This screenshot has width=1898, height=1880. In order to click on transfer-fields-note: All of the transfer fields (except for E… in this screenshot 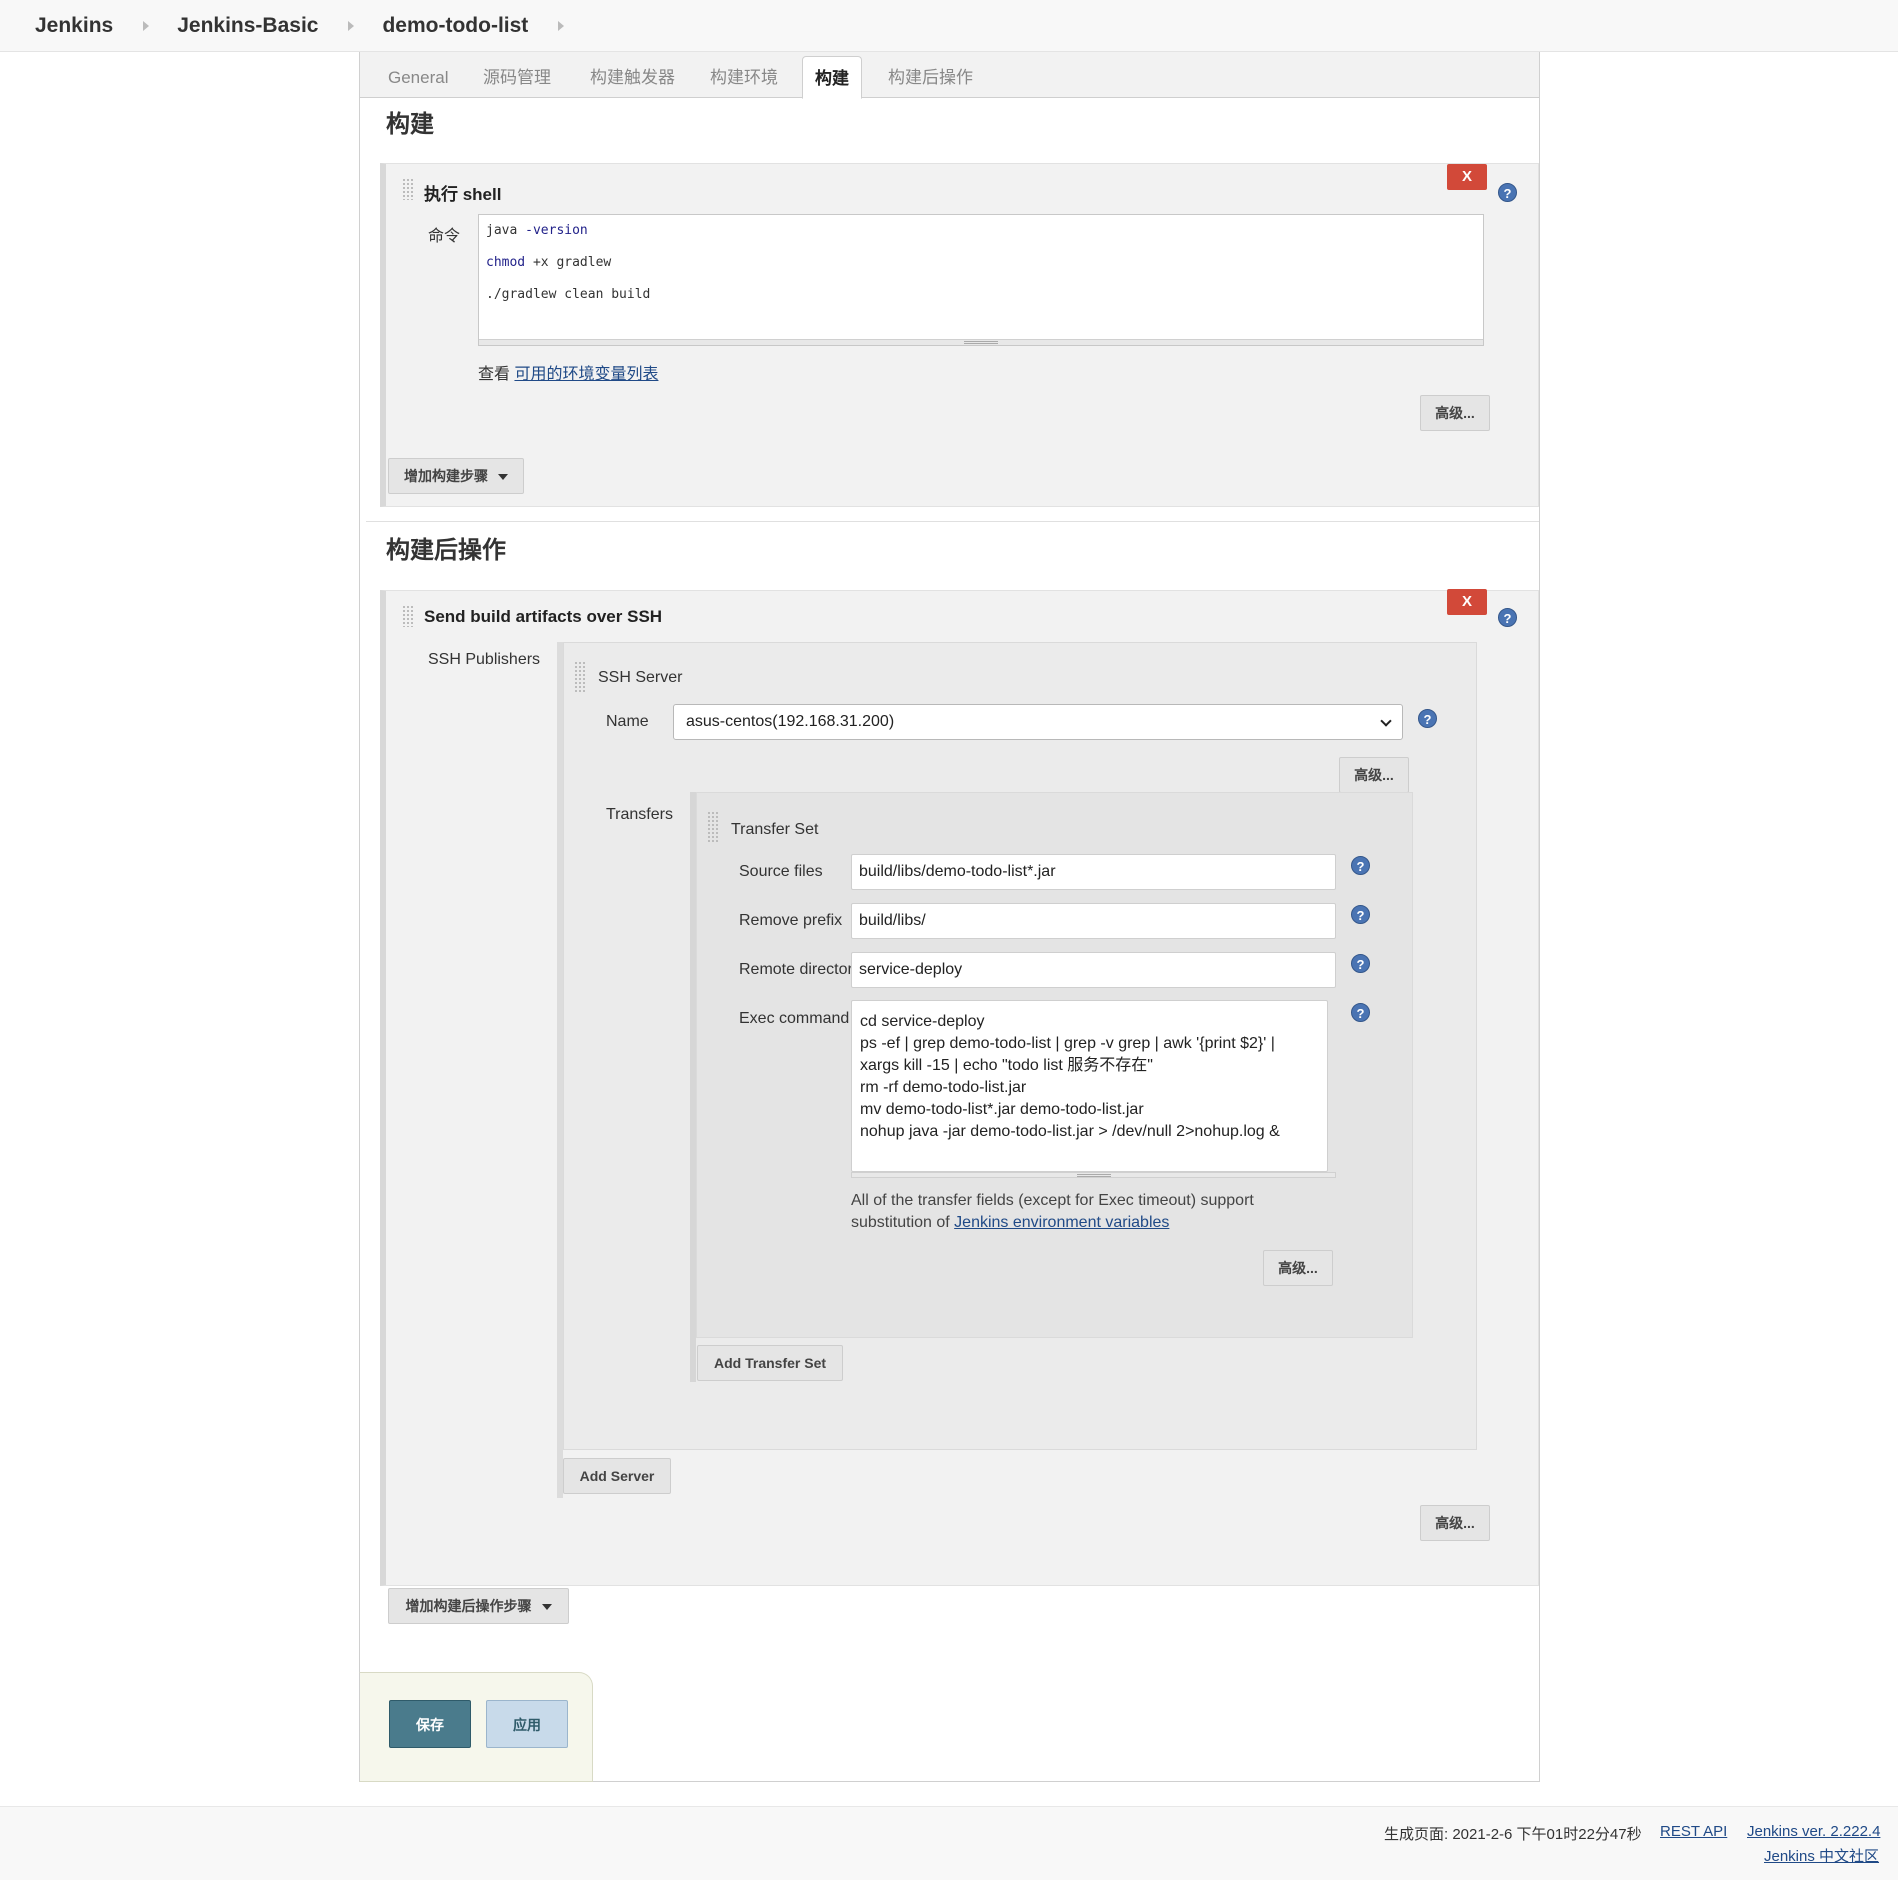, I will do `click(1052, 1212)`.